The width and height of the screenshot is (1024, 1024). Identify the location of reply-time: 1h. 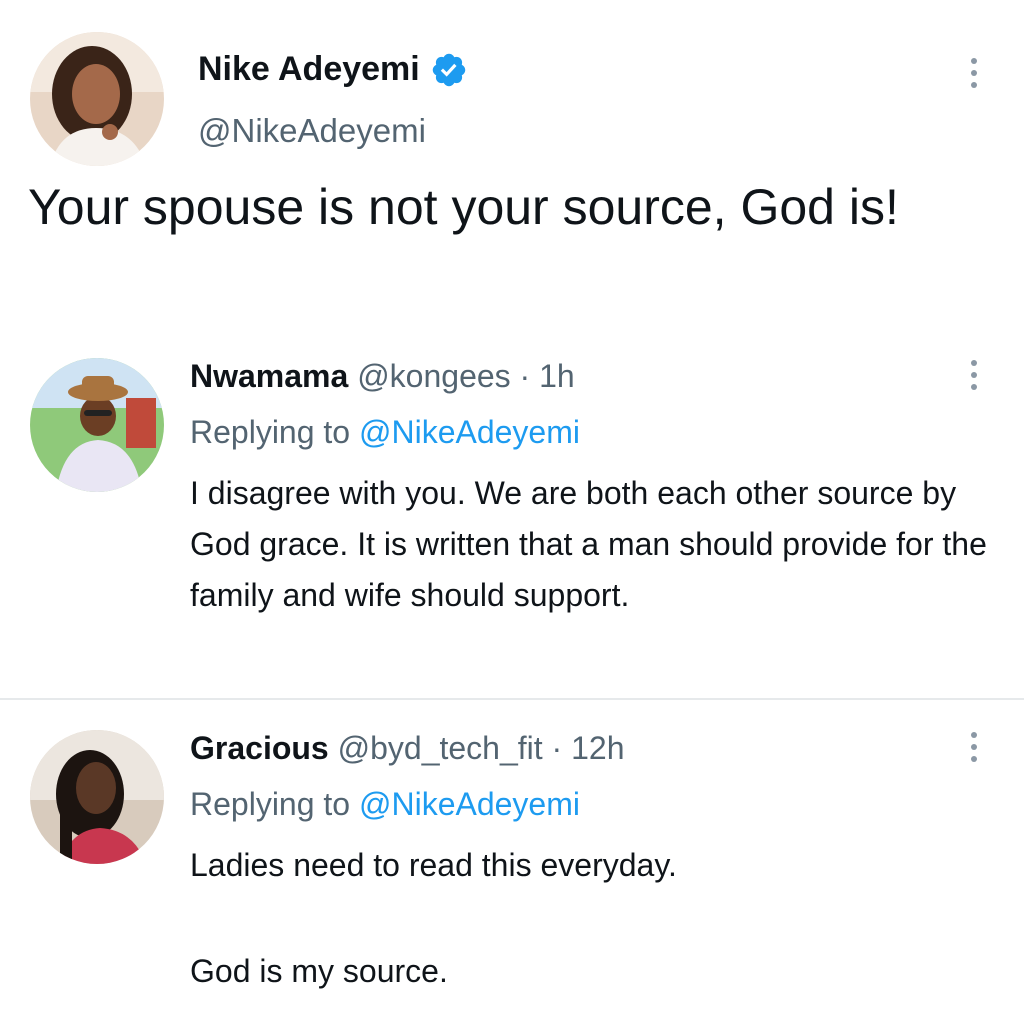
(557, 376).